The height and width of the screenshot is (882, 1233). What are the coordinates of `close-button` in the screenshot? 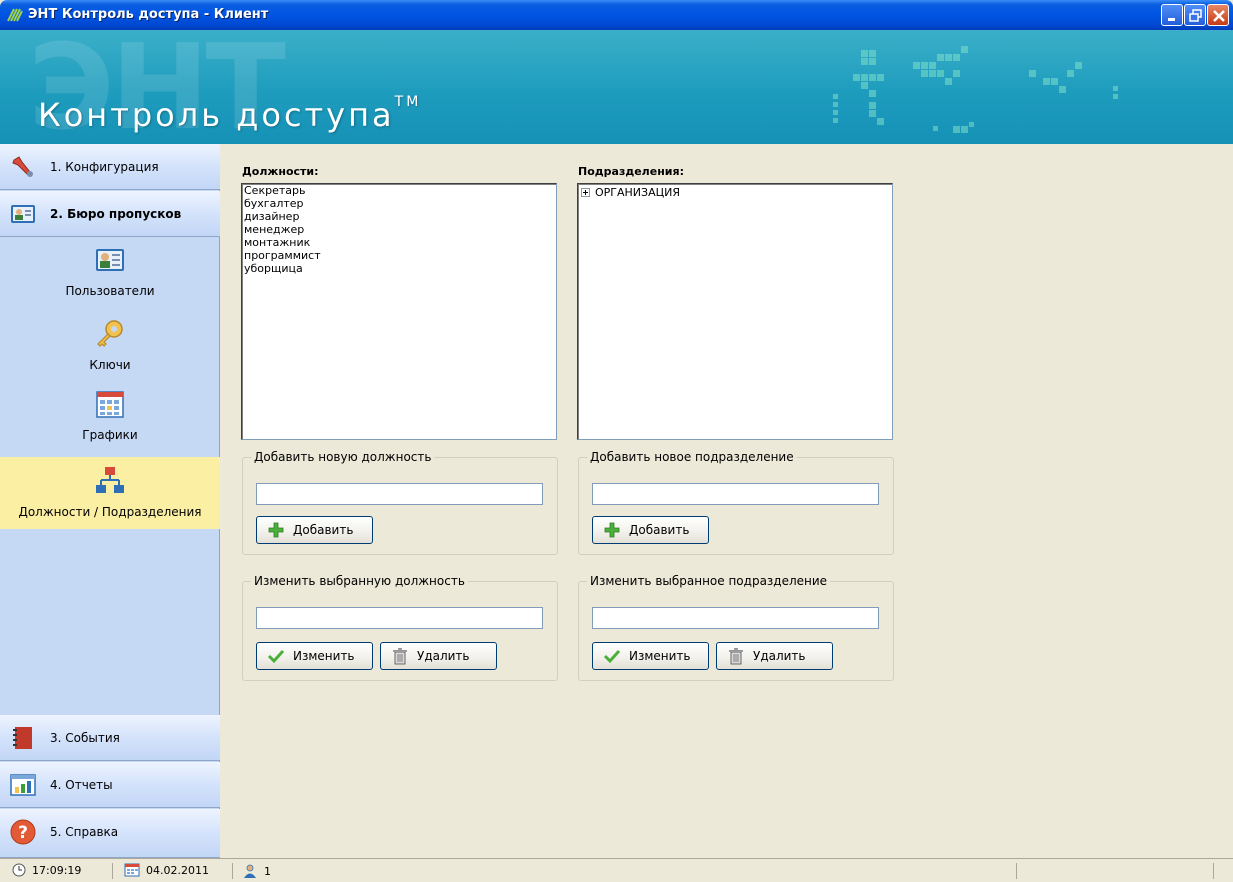 It's located at (1218, 15).